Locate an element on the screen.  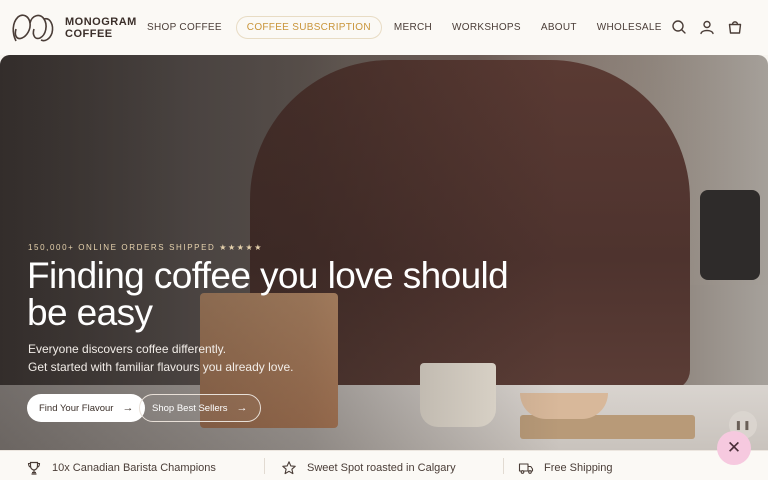
nav-shop-coffee: SHOP COFFEE is located at coordinates (184, 27).